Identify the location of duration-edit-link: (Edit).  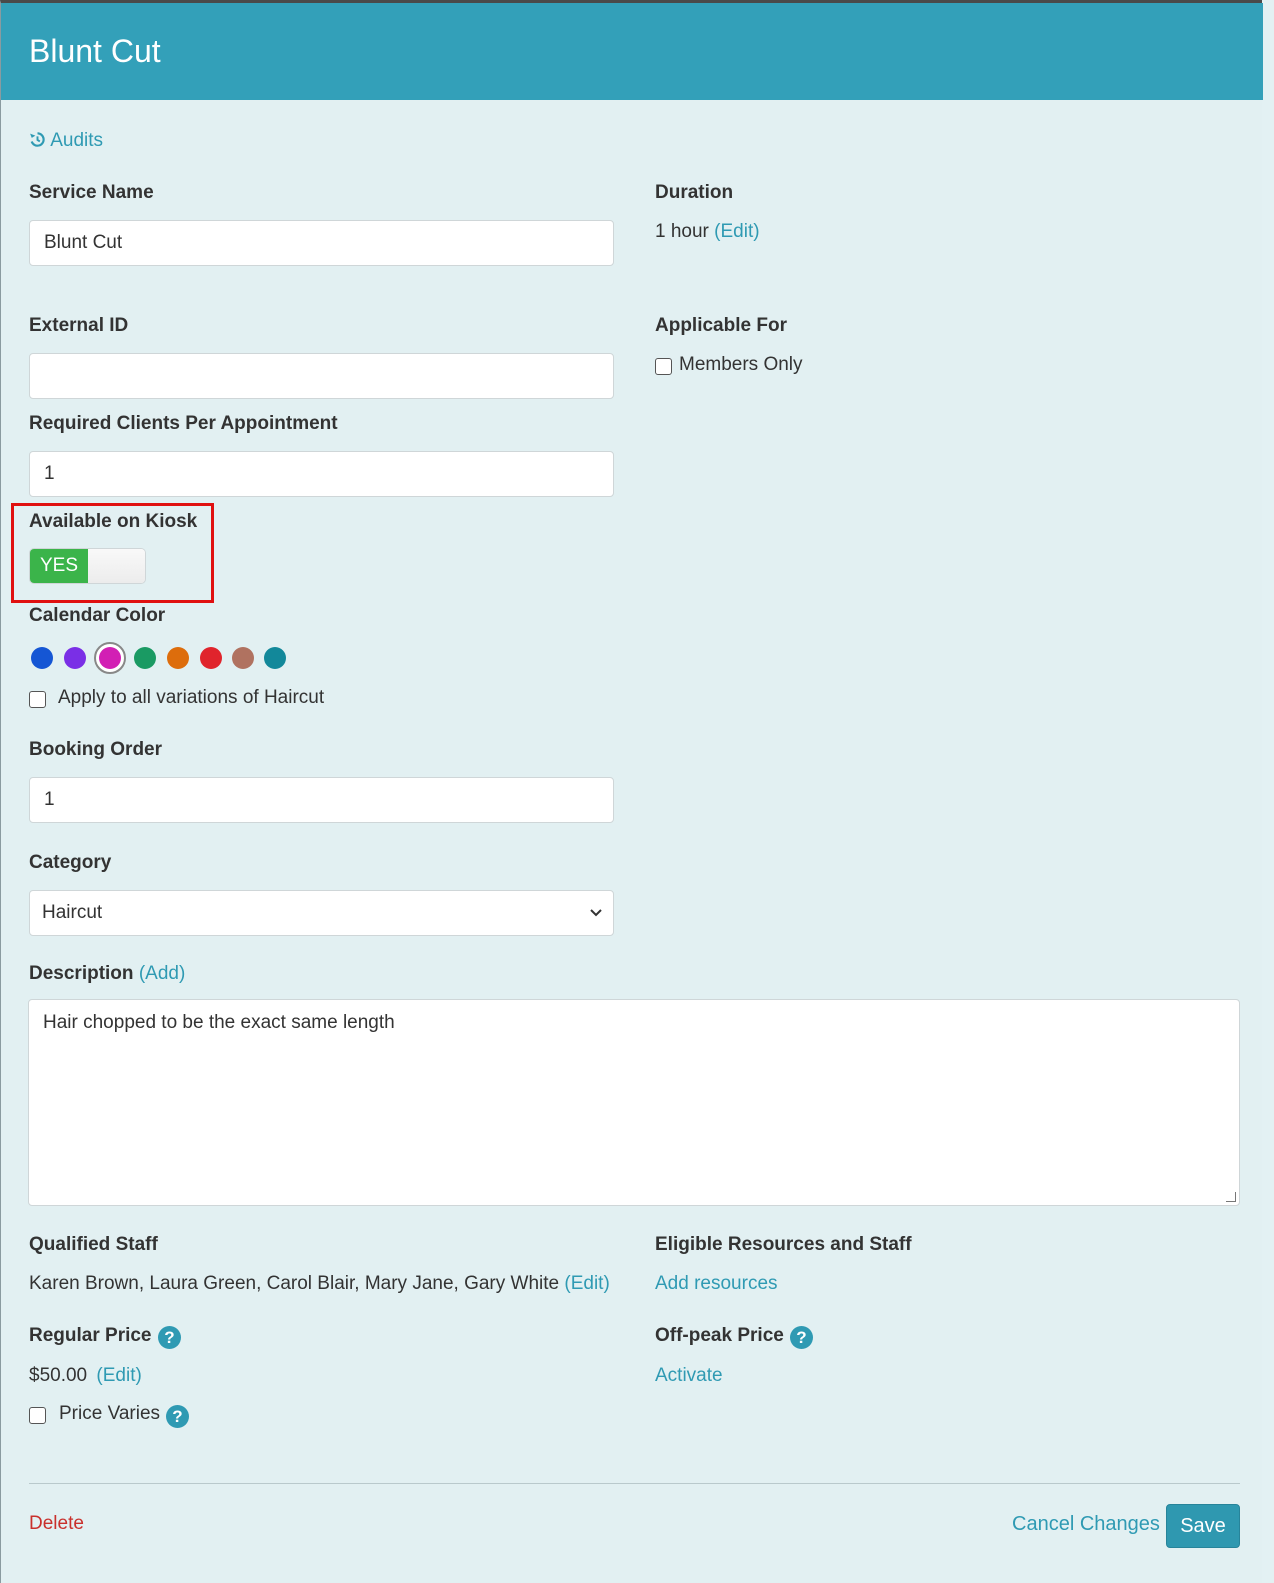
(736, 231).